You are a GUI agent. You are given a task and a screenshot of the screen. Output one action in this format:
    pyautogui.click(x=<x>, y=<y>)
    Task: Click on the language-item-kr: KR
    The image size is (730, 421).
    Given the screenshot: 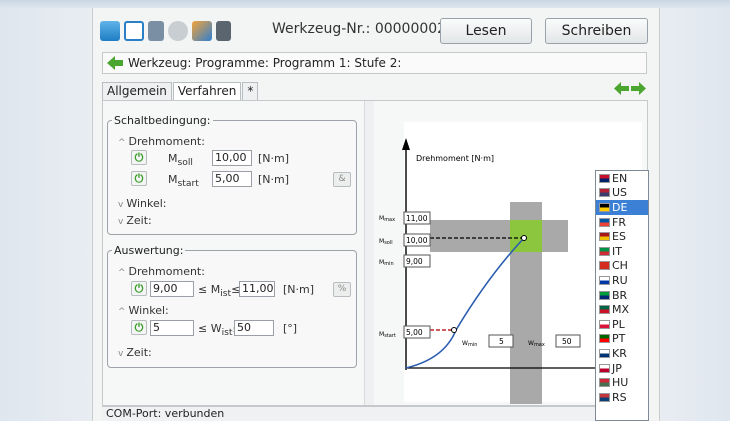 What is the action you would take?
    pyautogui.click(x=622, y=353)
    